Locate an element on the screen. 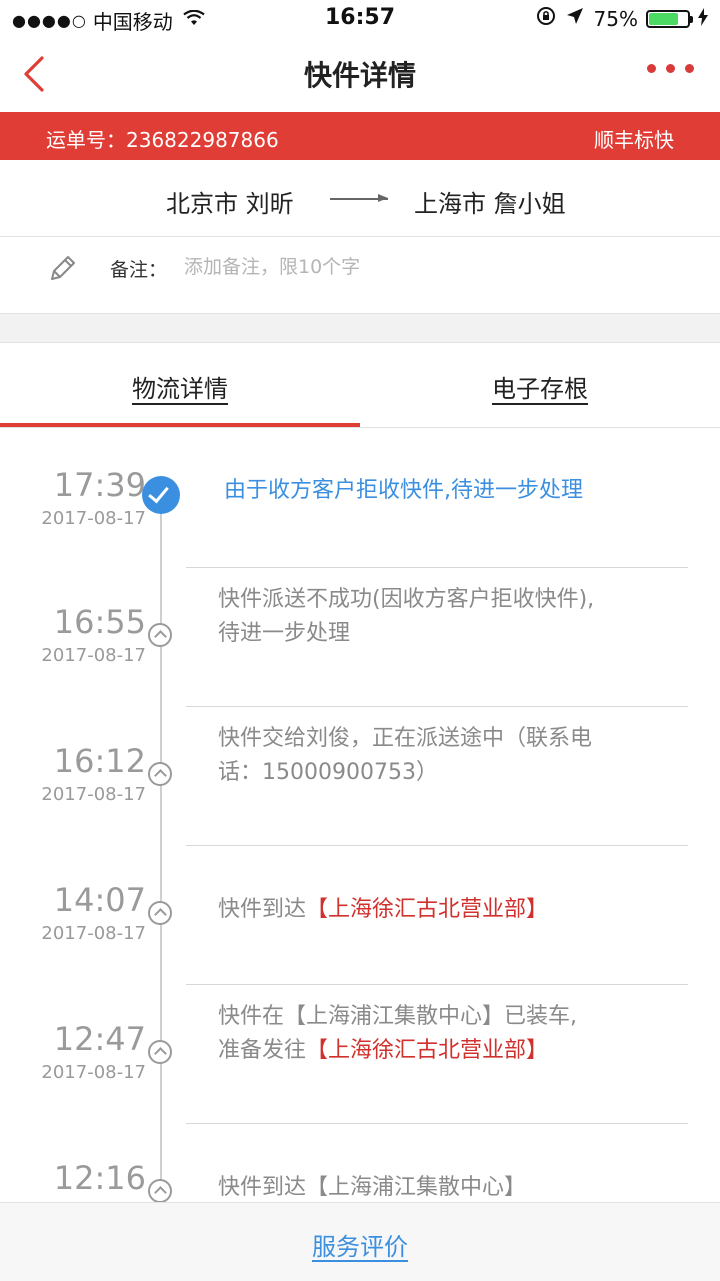  remark-label: 备注： is located at coordinates (139, 270).